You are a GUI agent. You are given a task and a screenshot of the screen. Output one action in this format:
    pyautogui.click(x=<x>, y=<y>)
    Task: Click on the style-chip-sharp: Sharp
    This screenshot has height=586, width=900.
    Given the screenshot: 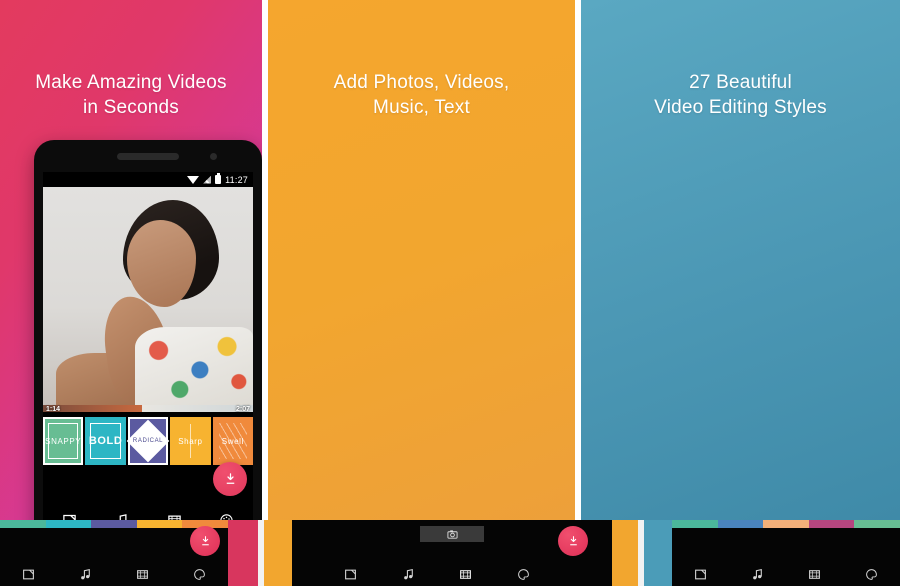 What is the action you would take?
    pyautogui.click(x=190, y=441)
    